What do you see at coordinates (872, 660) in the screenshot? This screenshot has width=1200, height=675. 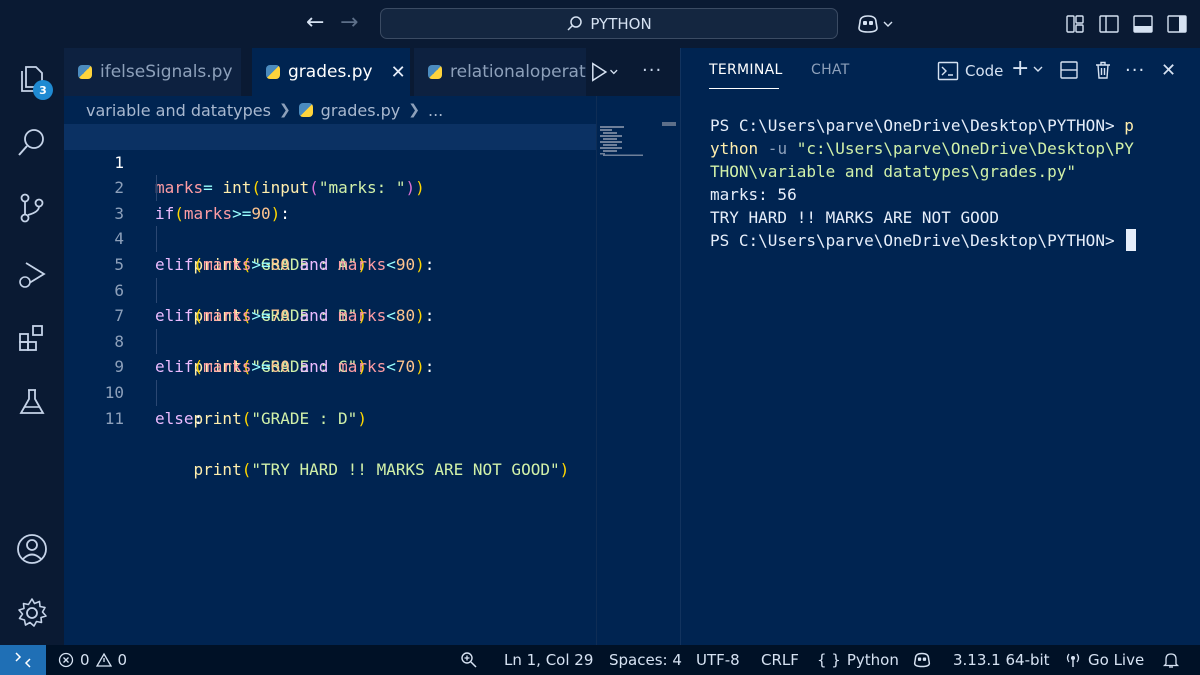 I see `language-label: Python` at bounding box center [872, 660].